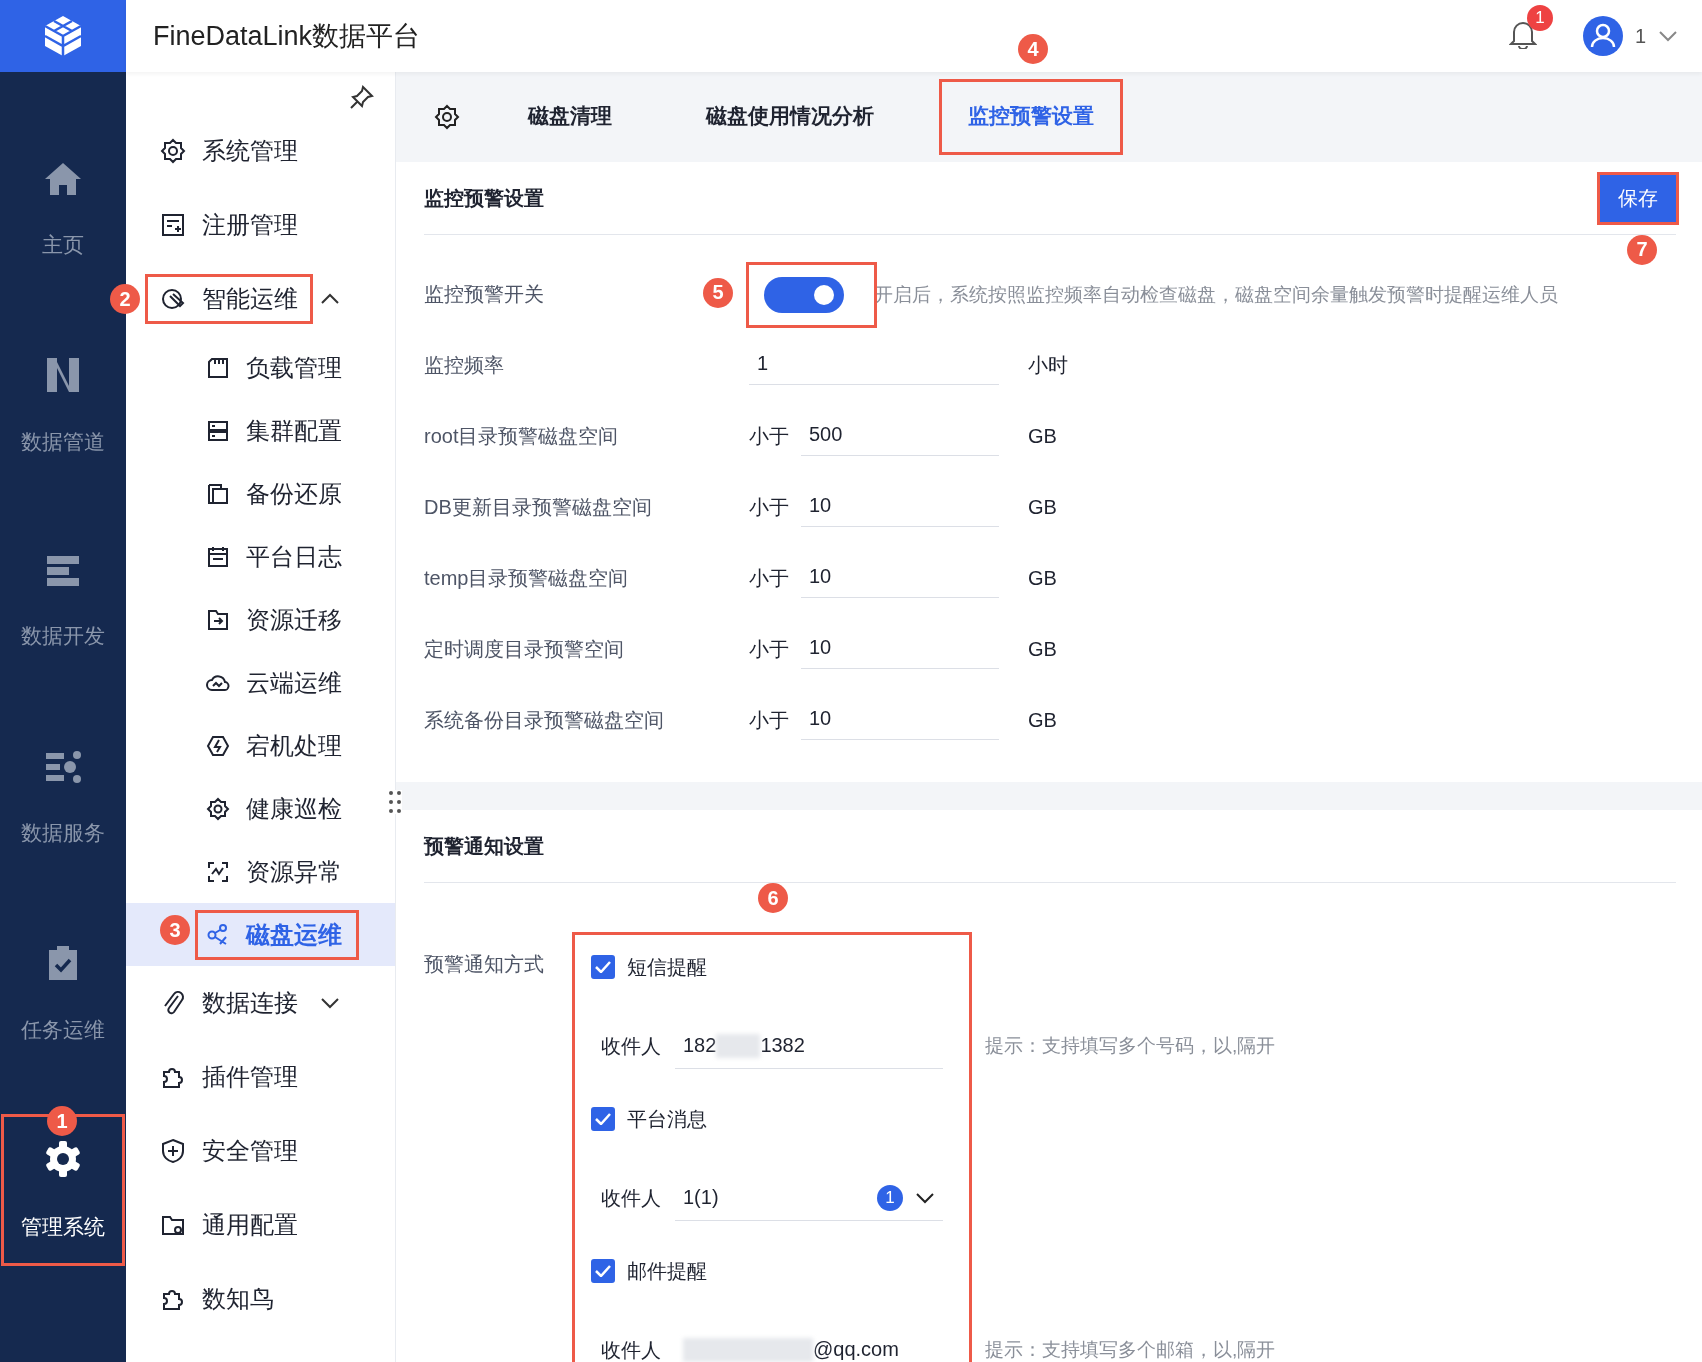  I want to click on menu-item: 数知鸟, so click(217, 1299).